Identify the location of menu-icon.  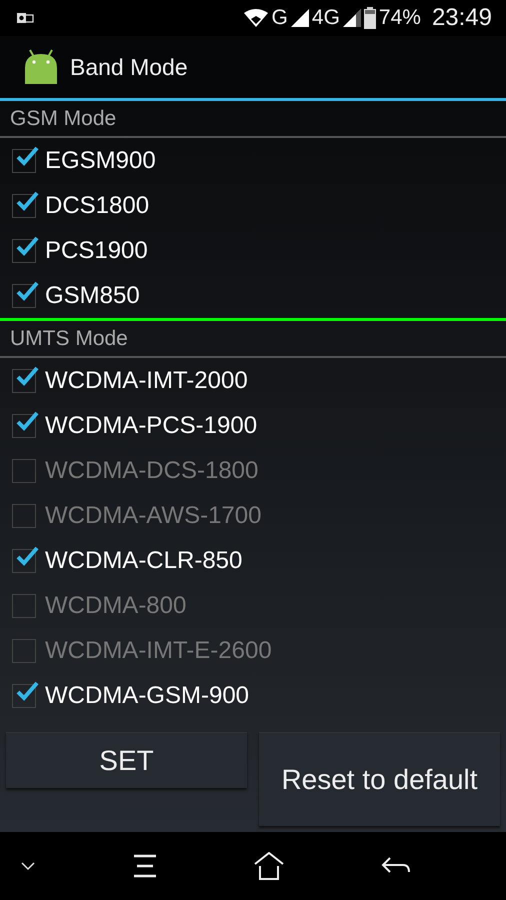
(145, 866).